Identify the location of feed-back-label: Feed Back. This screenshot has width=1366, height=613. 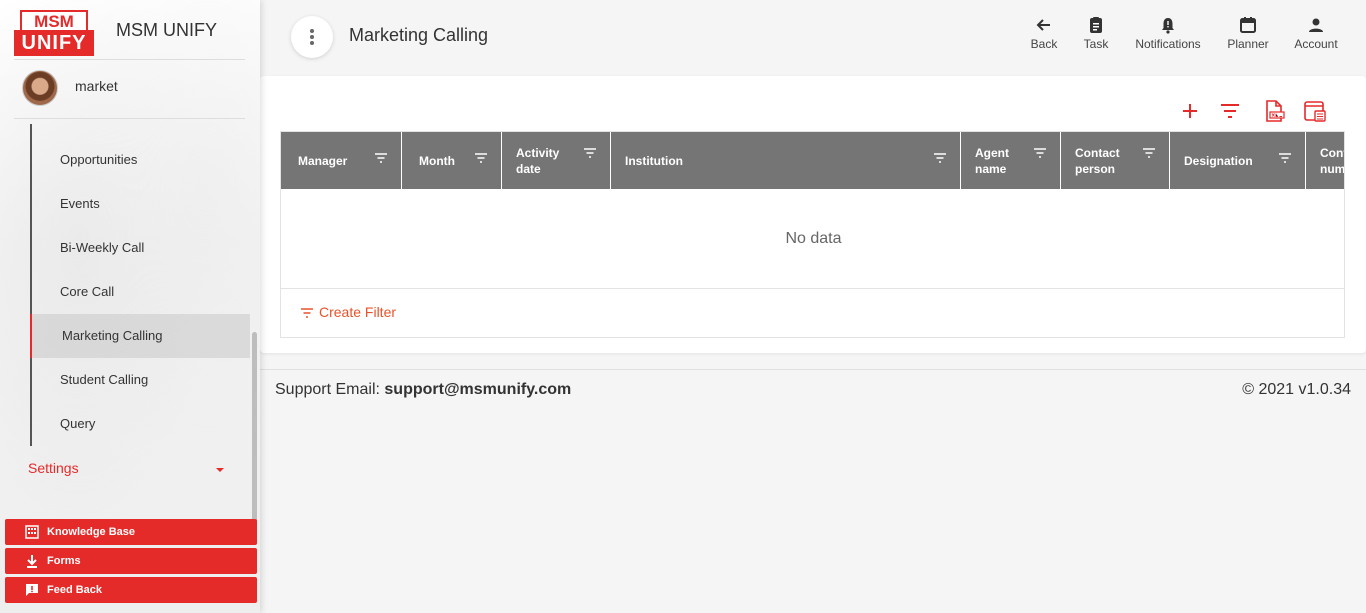
(75, 590).